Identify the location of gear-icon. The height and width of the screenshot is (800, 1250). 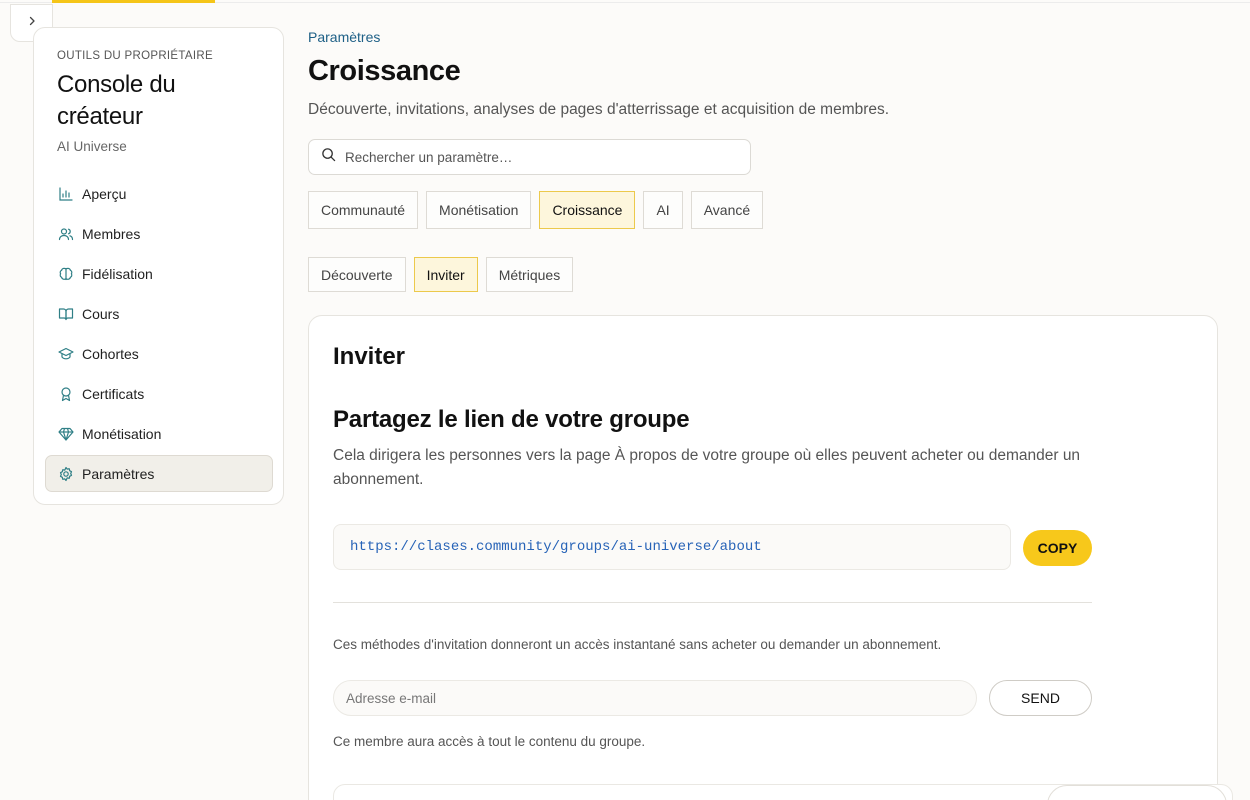
(66, 474).